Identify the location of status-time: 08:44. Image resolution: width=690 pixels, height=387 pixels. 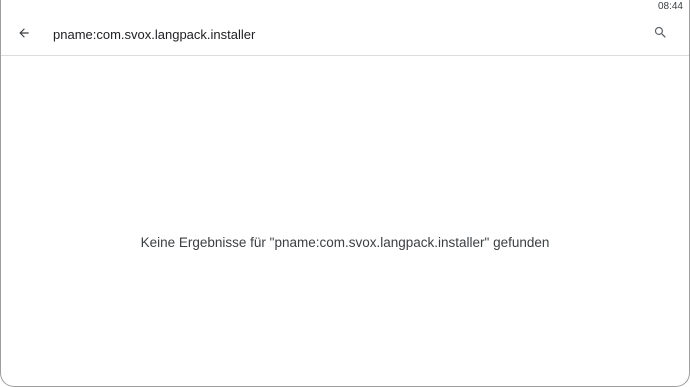
(670, 6).